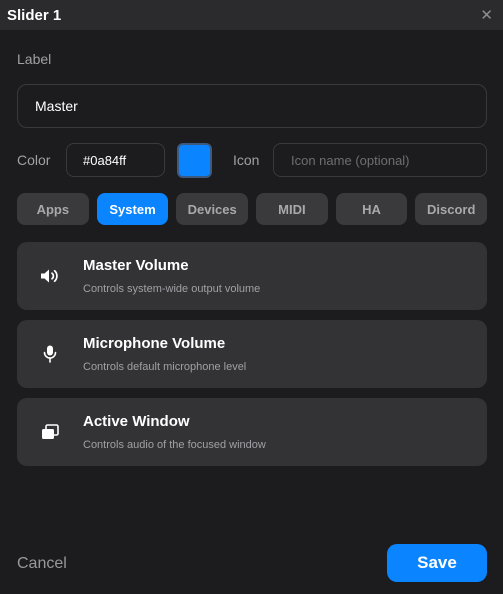 The width and height of the screenshot is (503, 594). I want to click on tab-system: System, so click(132, 209).